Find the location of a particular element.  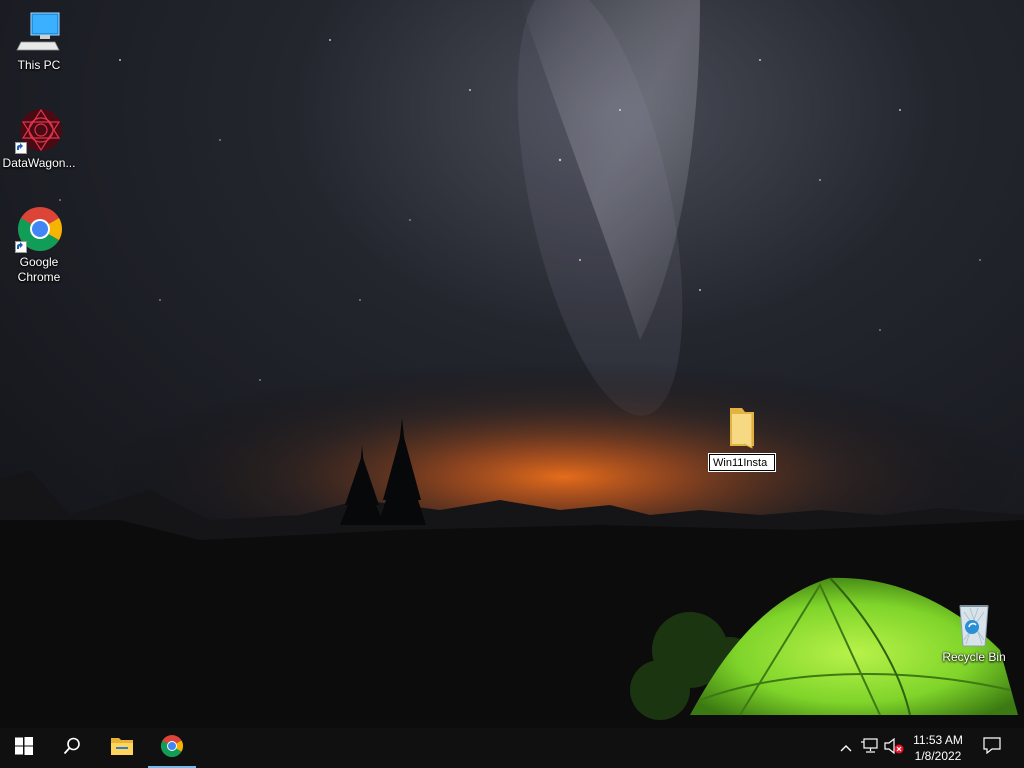

desktop-folder-renaming is located at coordinates (742, 437).